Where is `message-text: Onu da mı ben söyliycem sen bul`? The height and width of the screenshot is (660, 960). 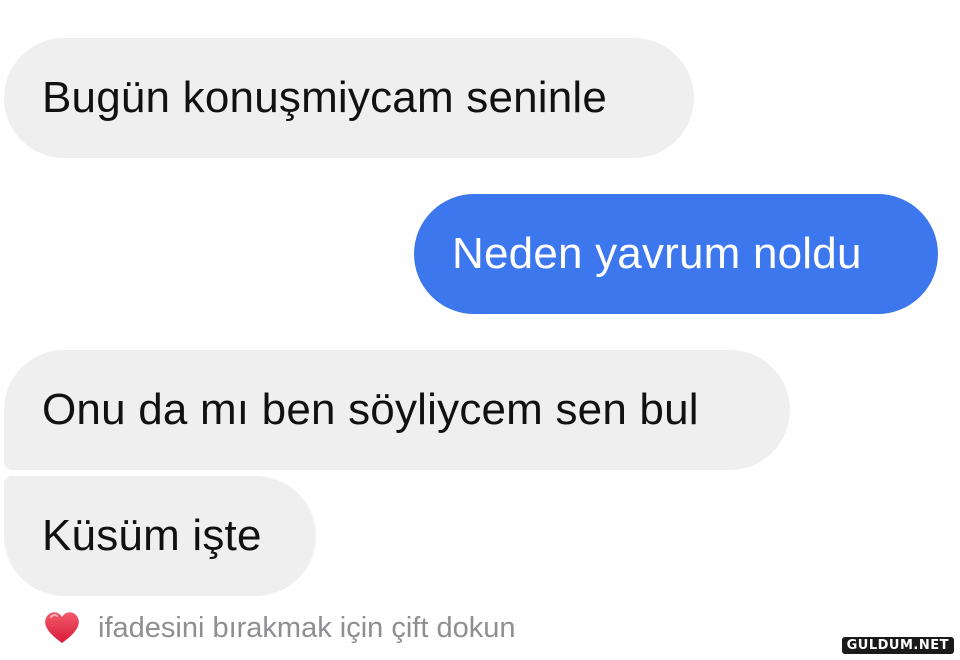 message-text: Onu da mı ben söyliycem sen bul is located at coordinates (370, 409).